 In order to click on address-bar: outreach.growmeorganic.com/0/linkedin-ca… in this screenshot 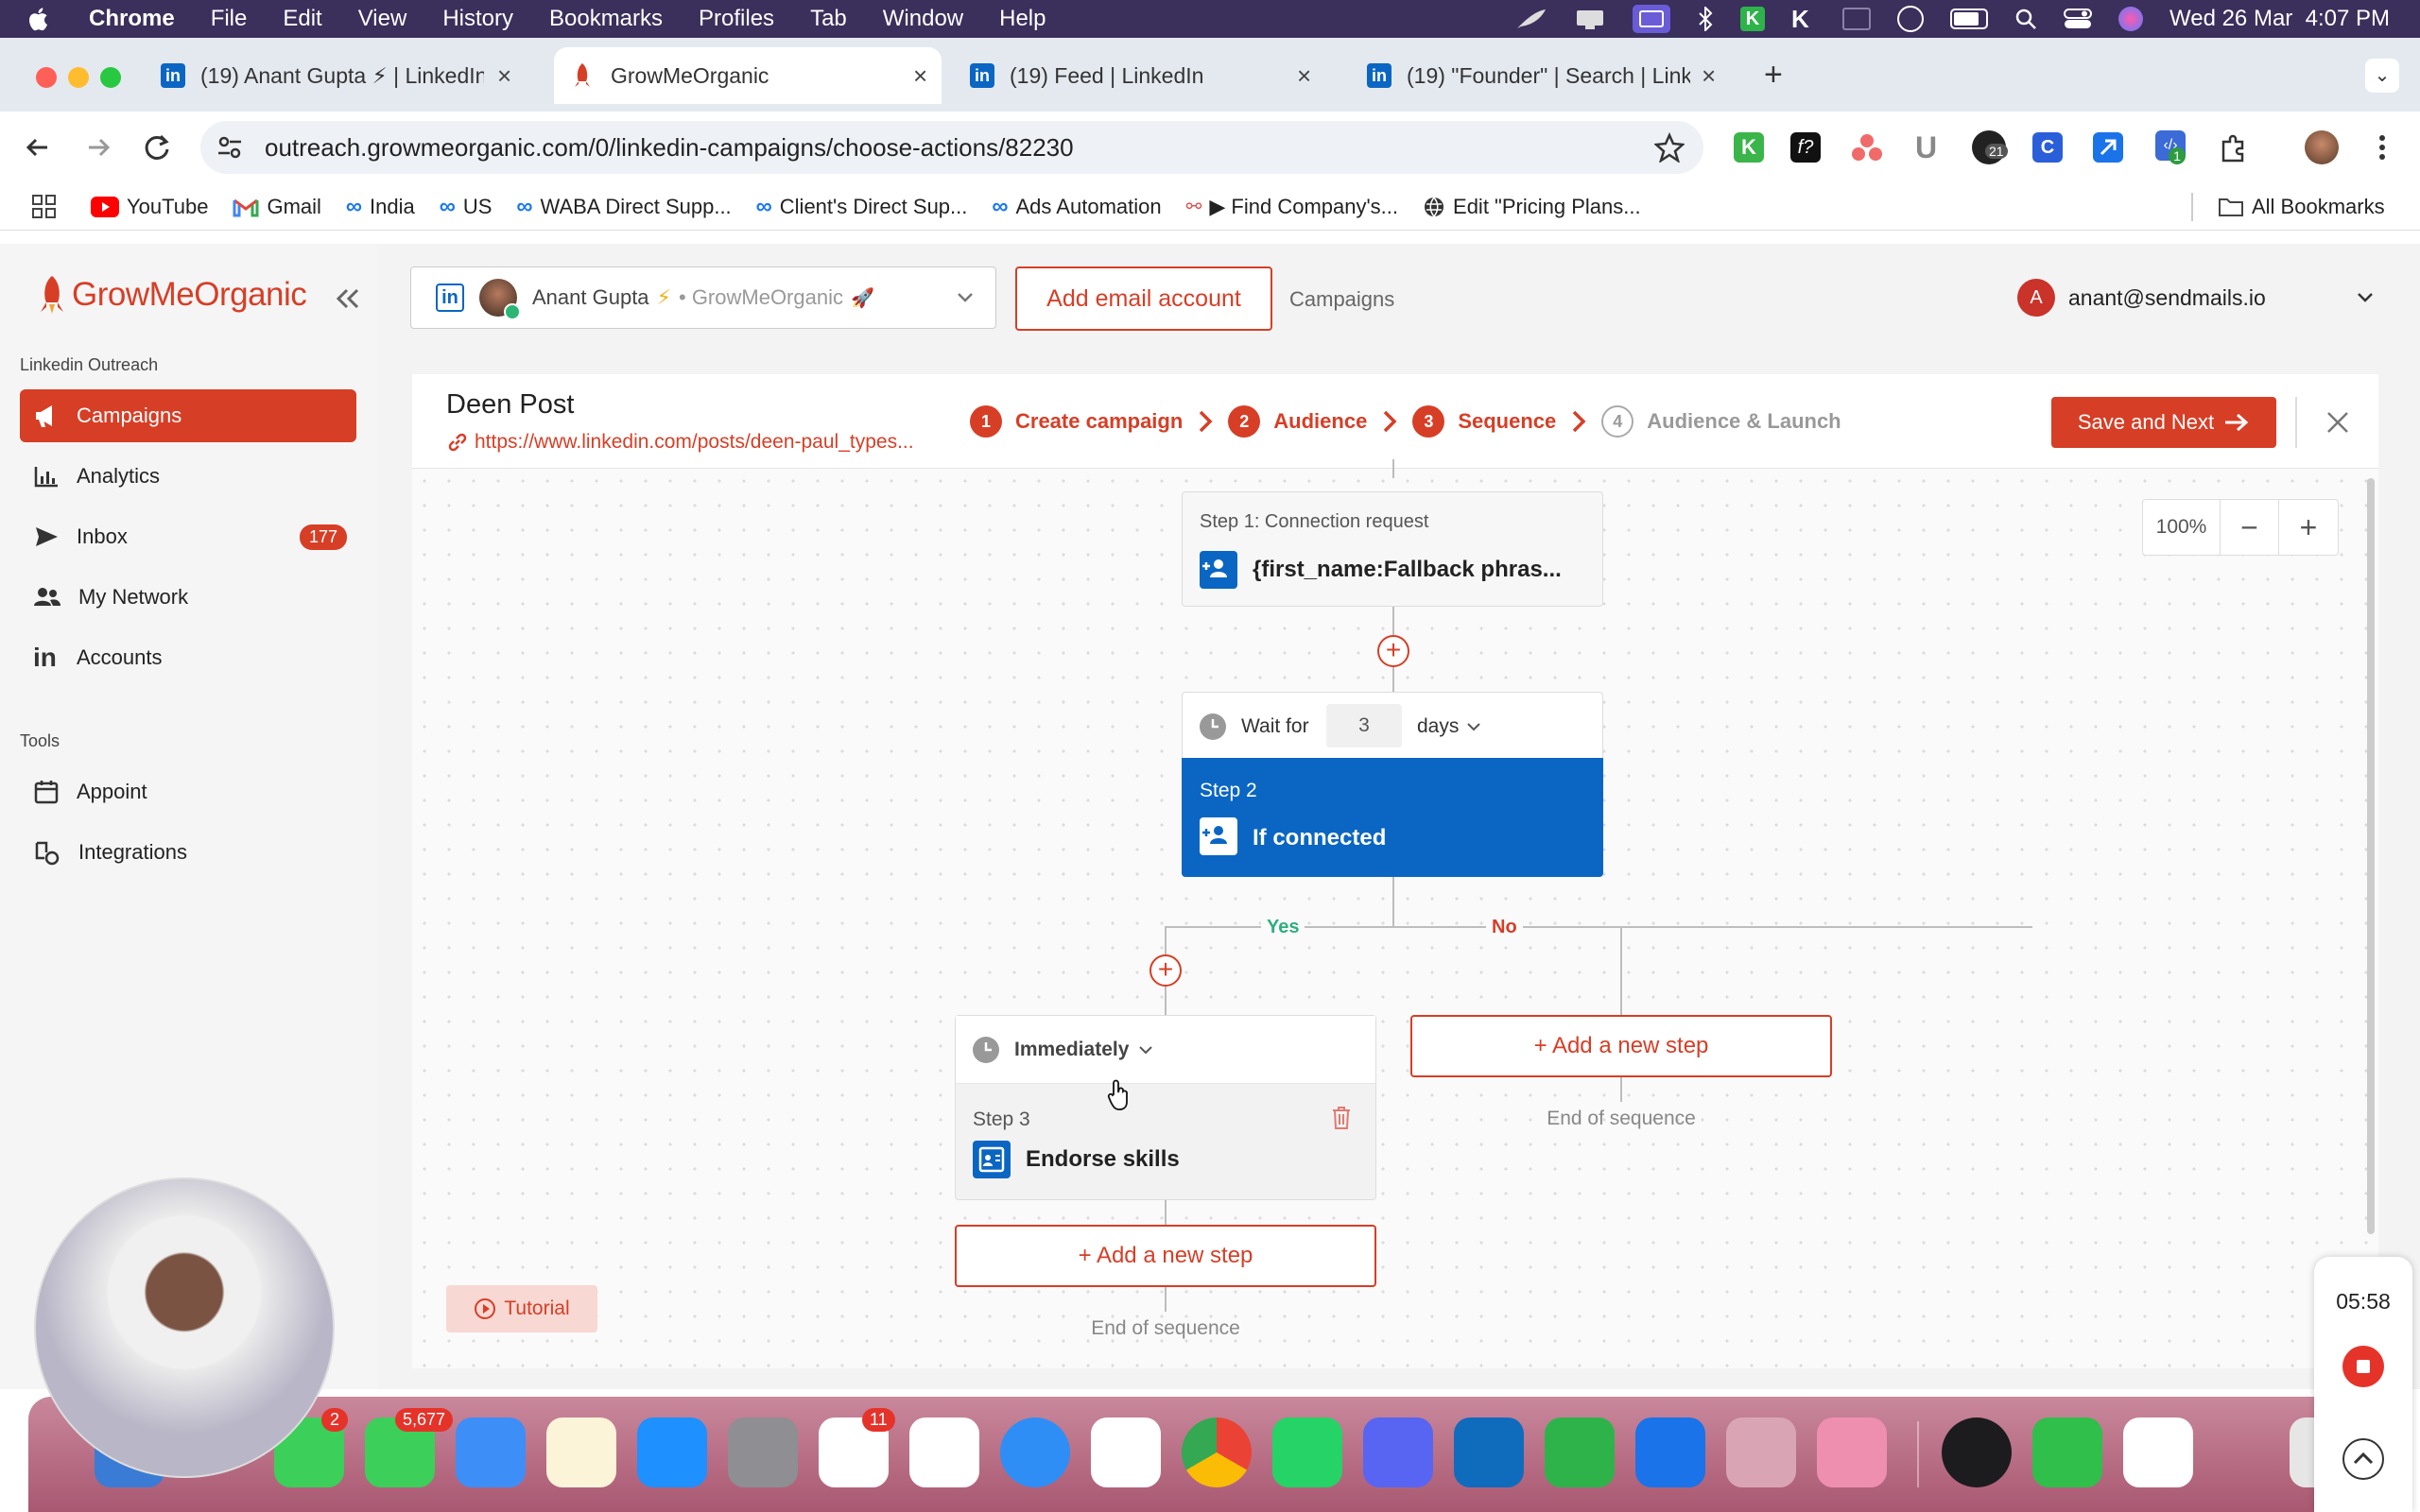, I will do `click(952, 147)`.